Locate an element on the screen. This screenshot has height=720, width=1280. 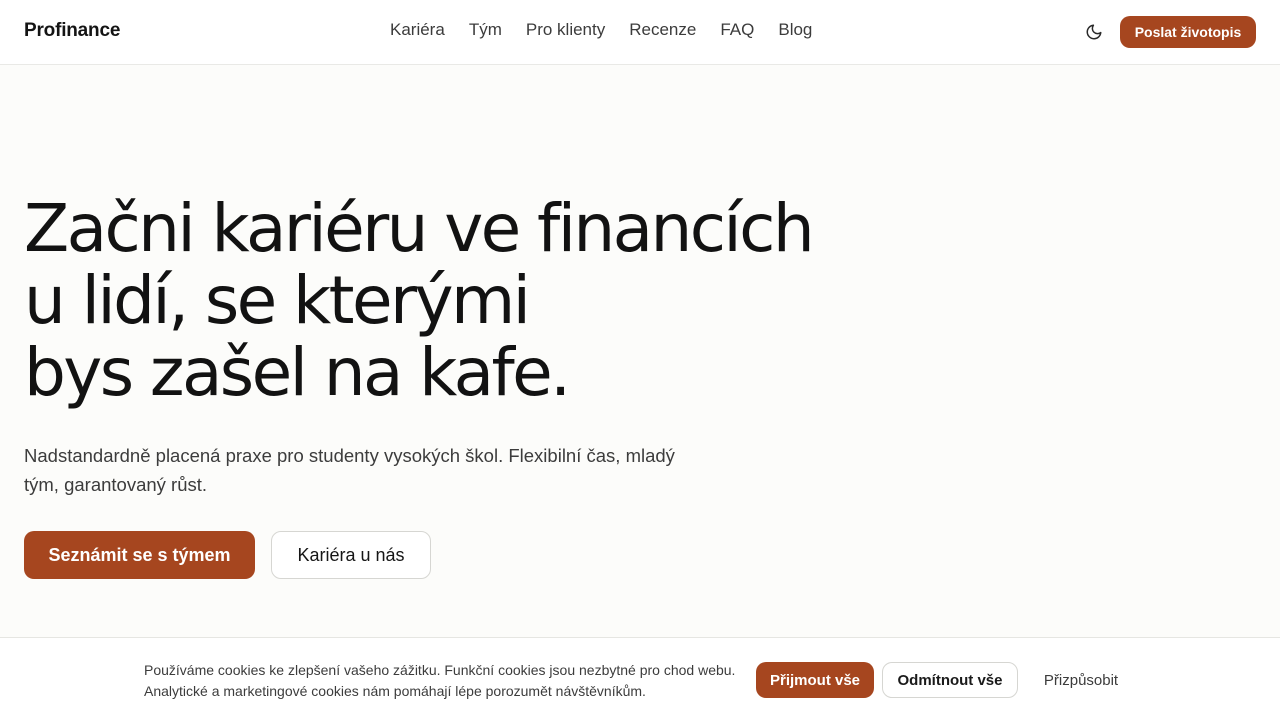
main-nav: Kariéra Tým Pro klienty Recenze FAQ Blog is located at coordinates (601, 30).